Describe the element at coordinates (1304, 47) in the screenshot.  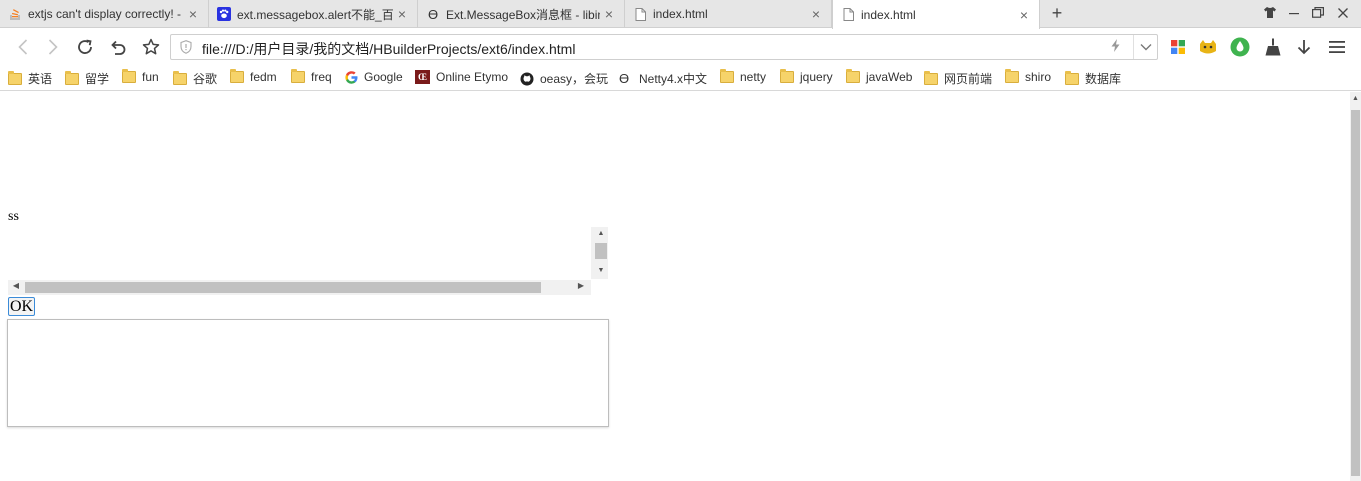
I see `download-icon` at that location.